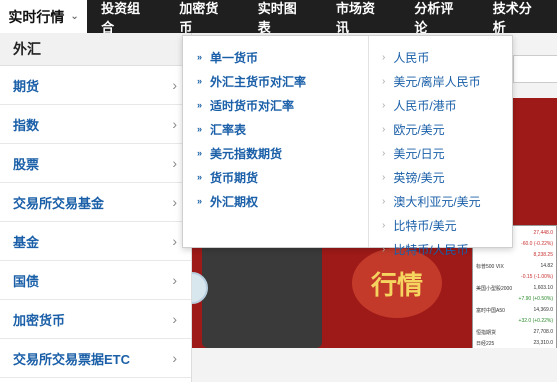 This screenshot has width=557, height=382. I want to click on menu-item-fx-options: » 外汇期权, so click(282, 201).